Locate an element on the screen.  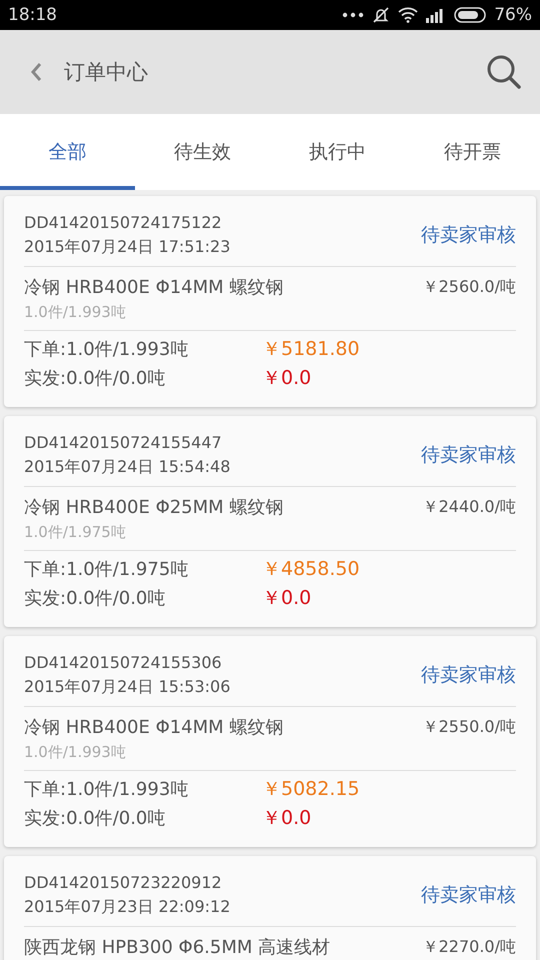
order-date: 2015年07月24日 17:51:23 is located at coordinates (127, 247).